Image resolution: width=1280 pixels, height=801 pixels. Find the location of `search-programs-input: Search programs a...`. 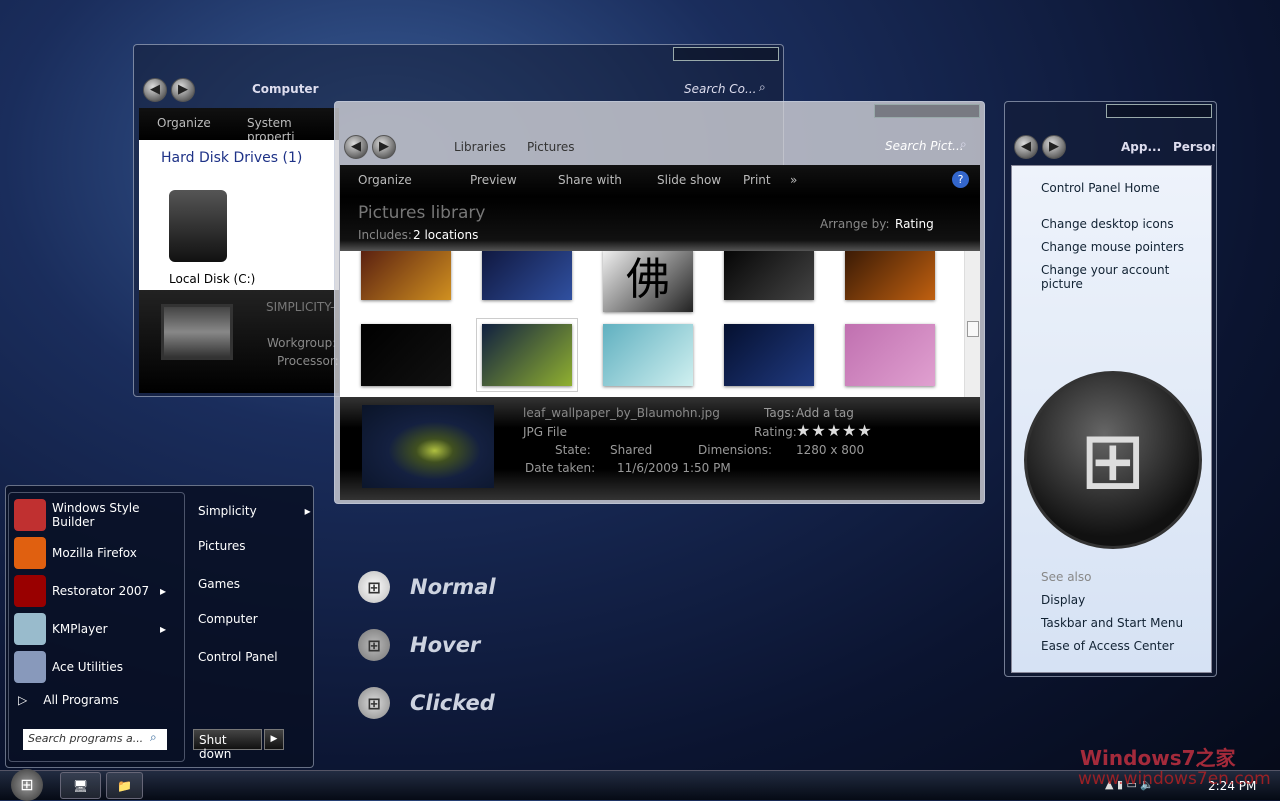

search-programs-input: Search programs a... is located at coordinates (95, 739).